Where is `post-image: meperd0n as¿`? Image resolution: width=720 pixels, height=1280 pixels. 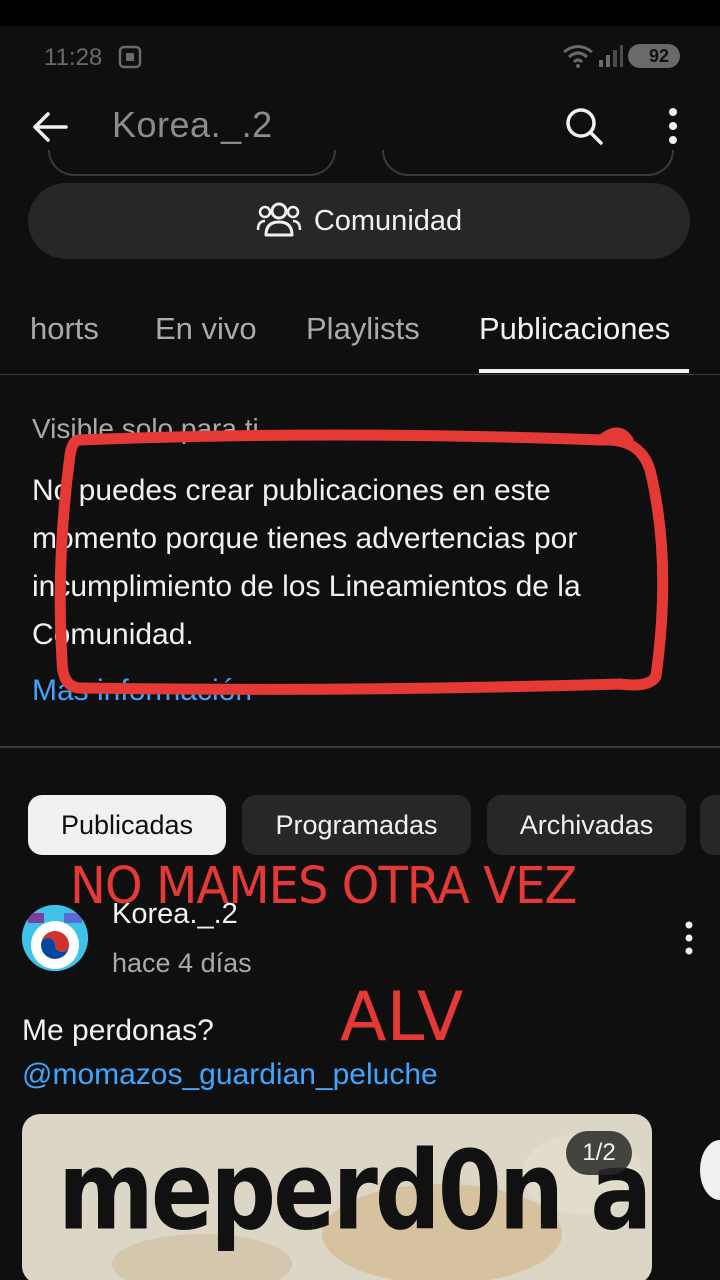 post-image: meperd0n as¿ is located at coordinates (337, 1197).